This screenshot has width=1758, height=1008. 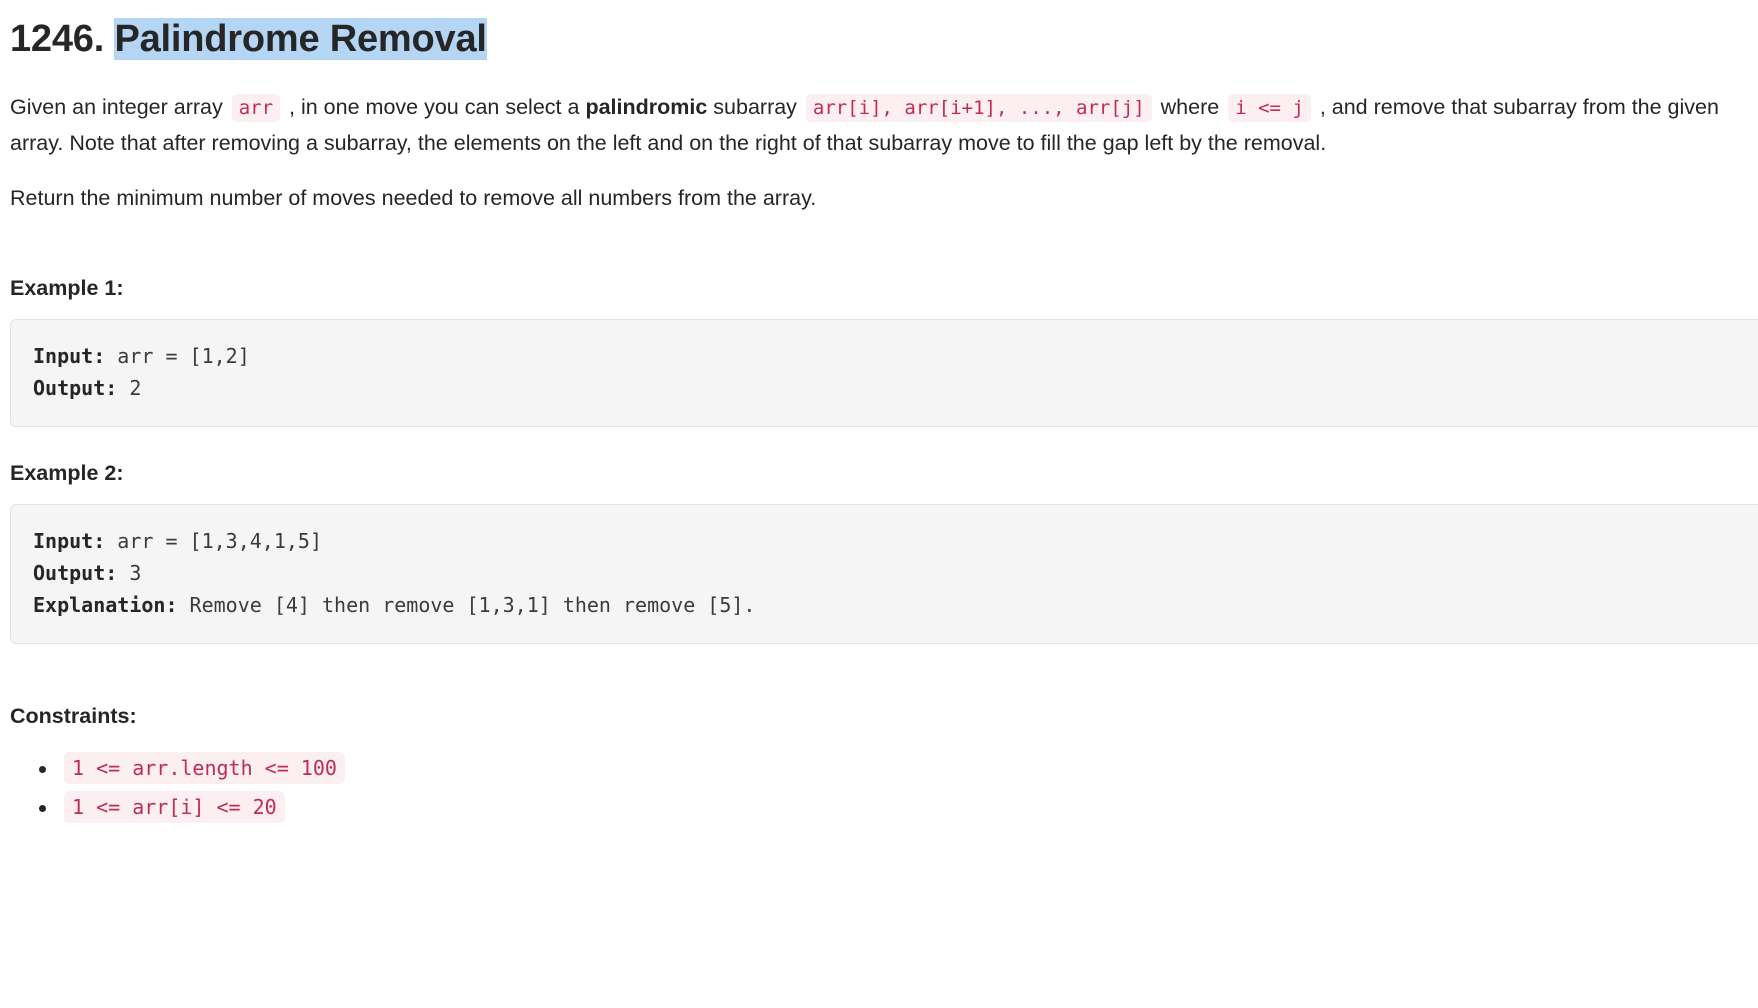 I want to click on page-title: 1246. Palindrome Removal, so click(x=884, y=40).